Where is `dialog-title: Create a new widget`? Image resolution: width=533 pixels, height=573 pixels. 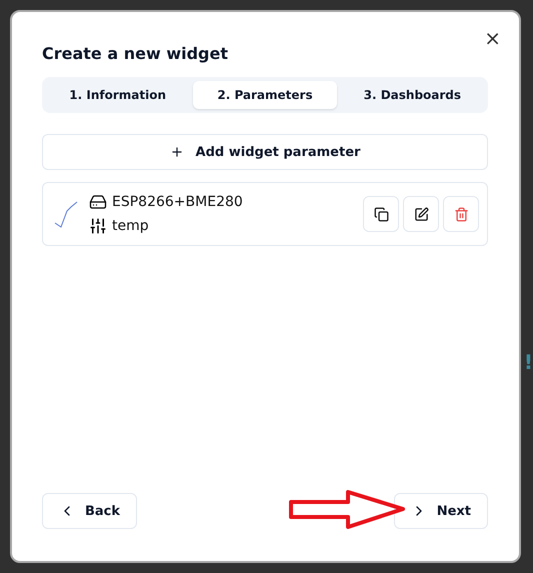 dialog-title: Create a new widget is located at coordinates (135, 53).